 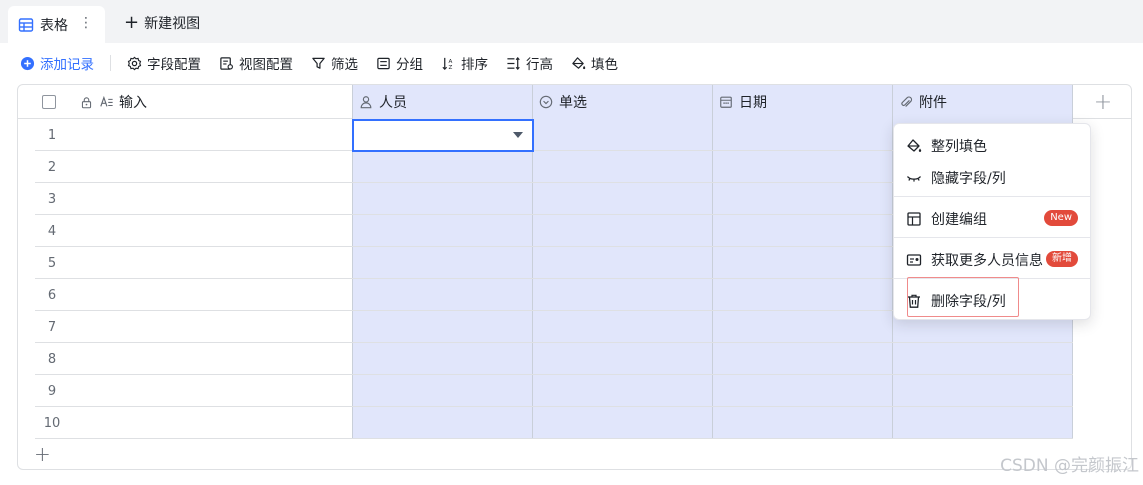 What do you see at coordinates (959, 147) in the screenshot?
I see `menu-label-fill-column: 整列填色` at bounding box center [959, 147].